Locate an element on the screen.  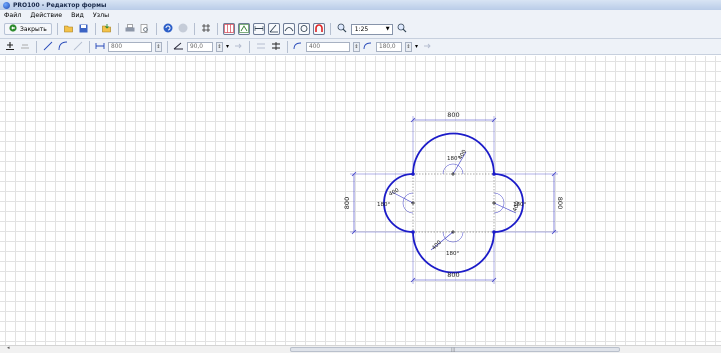
angle-apply-button is located at coordinates (238, 47).